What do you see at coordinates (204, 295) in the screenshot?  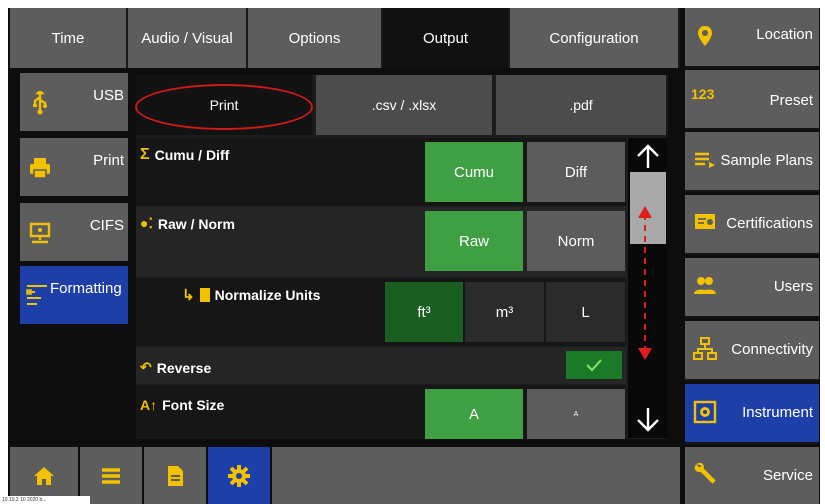 I see `units-icon` at bounding box center [204, 295].